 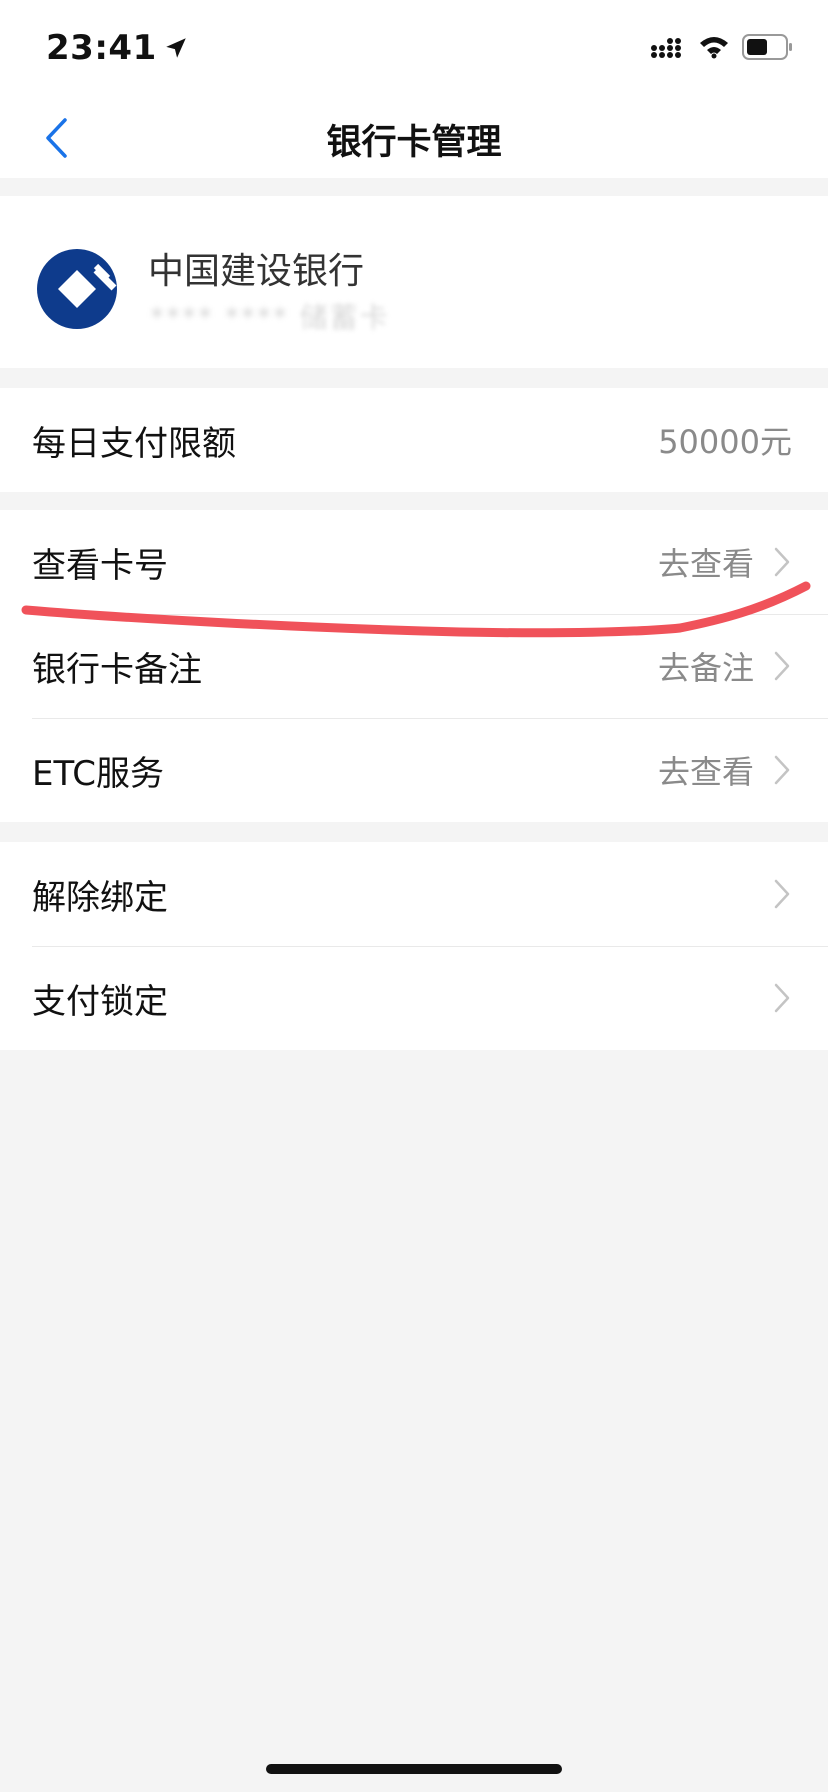 What do you see at coordinates (414, 1769) in the screenshot?
I see `home-indicator` at bounding box center [414, 1769].